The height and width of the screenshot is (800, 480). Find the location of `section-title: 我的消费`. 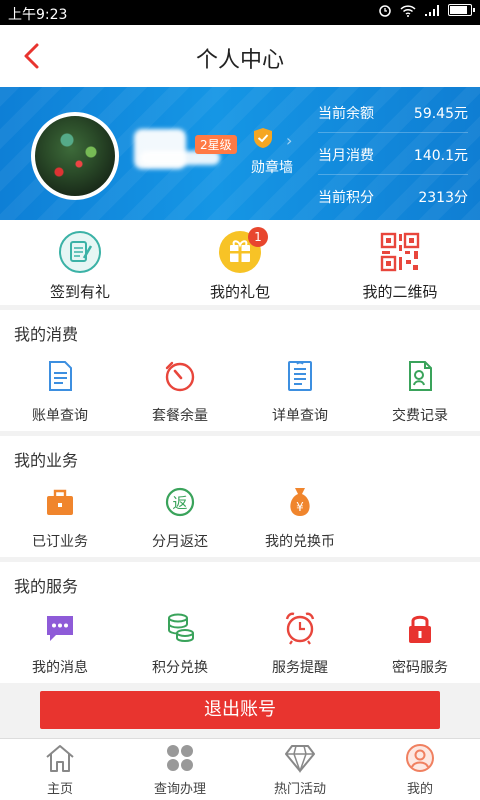

section-title: 我的消费 is located at coordinates (46, 334).